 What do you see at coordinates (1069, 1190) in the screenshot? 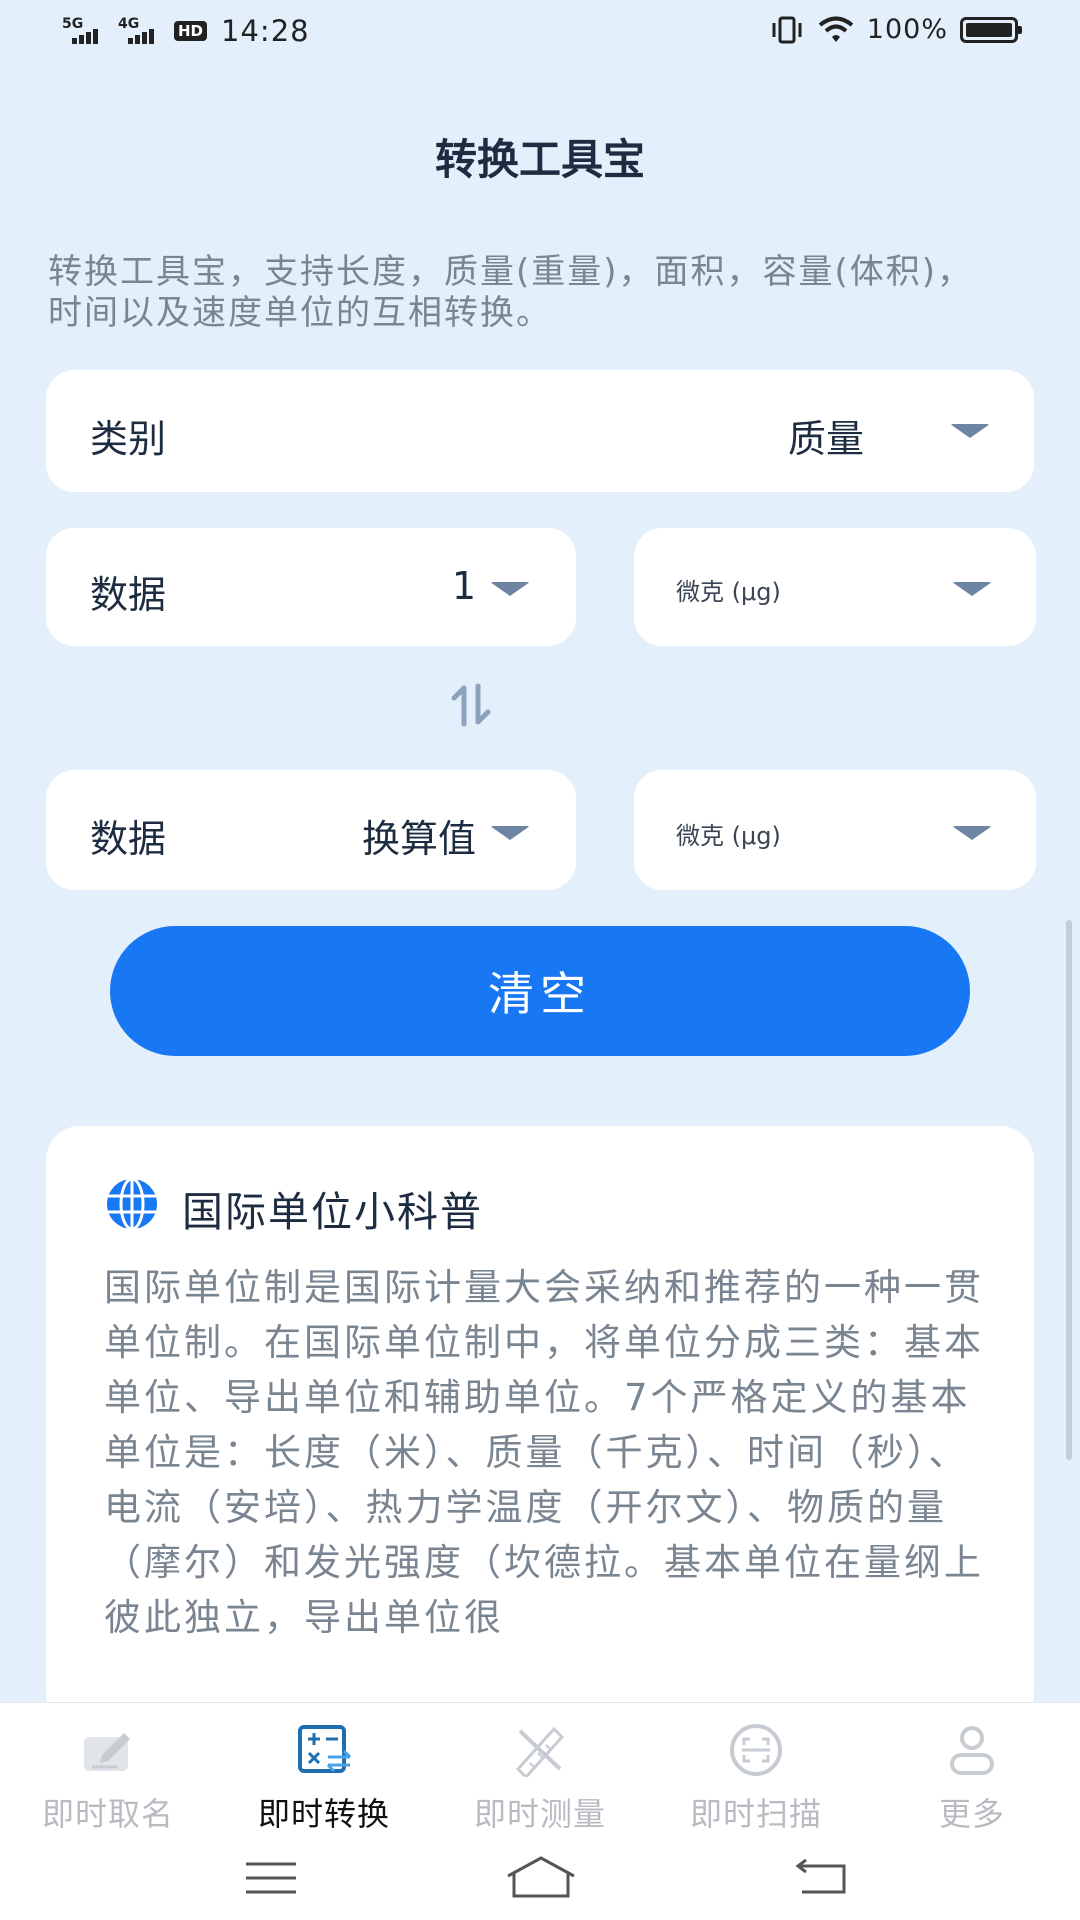
I see `scrollbar` at bounding box center [1069, 1190].